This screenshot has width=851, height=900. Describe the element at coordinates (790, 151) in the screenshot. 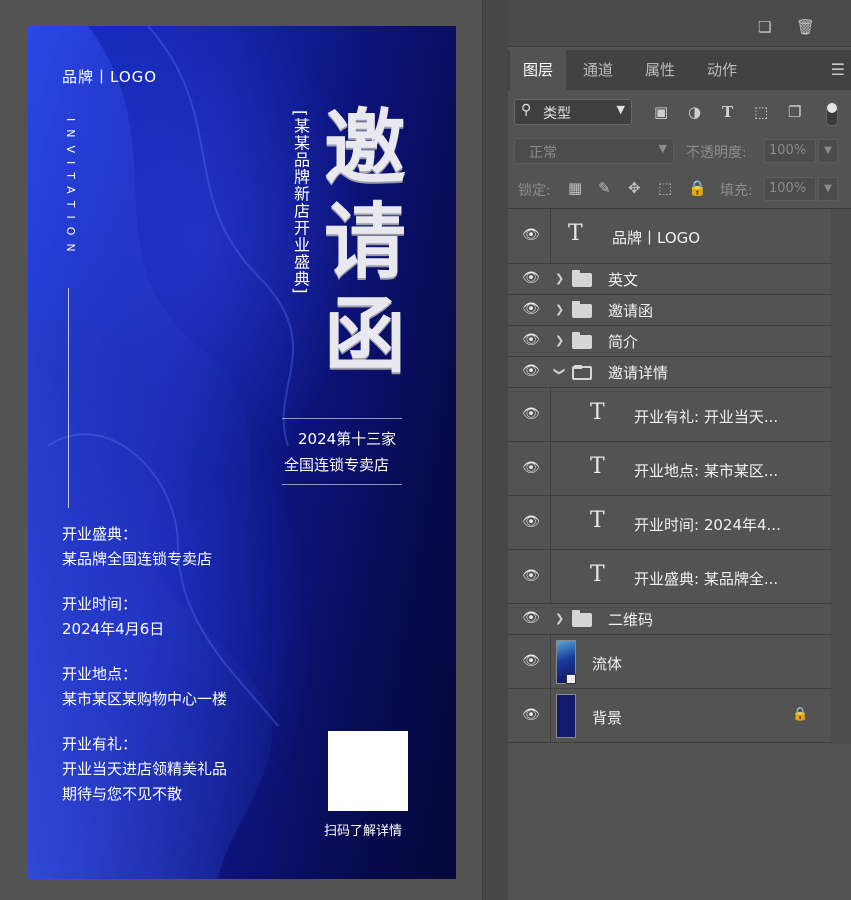

I see `opacity-field: 100%` at that location.